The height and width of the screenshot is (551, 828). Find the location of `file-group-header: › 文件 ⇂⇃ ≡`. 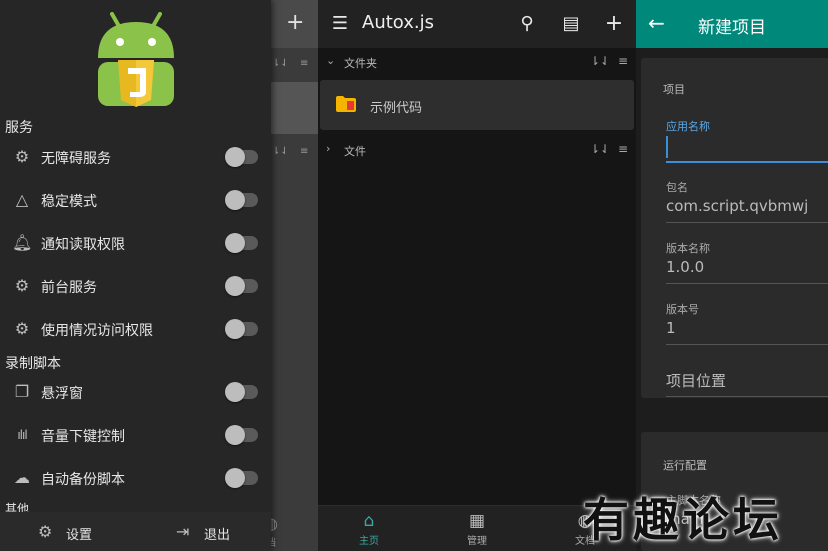

file-group-header: › 文件 ⇂⇃ ≡ is located at coordinates (477, 150).